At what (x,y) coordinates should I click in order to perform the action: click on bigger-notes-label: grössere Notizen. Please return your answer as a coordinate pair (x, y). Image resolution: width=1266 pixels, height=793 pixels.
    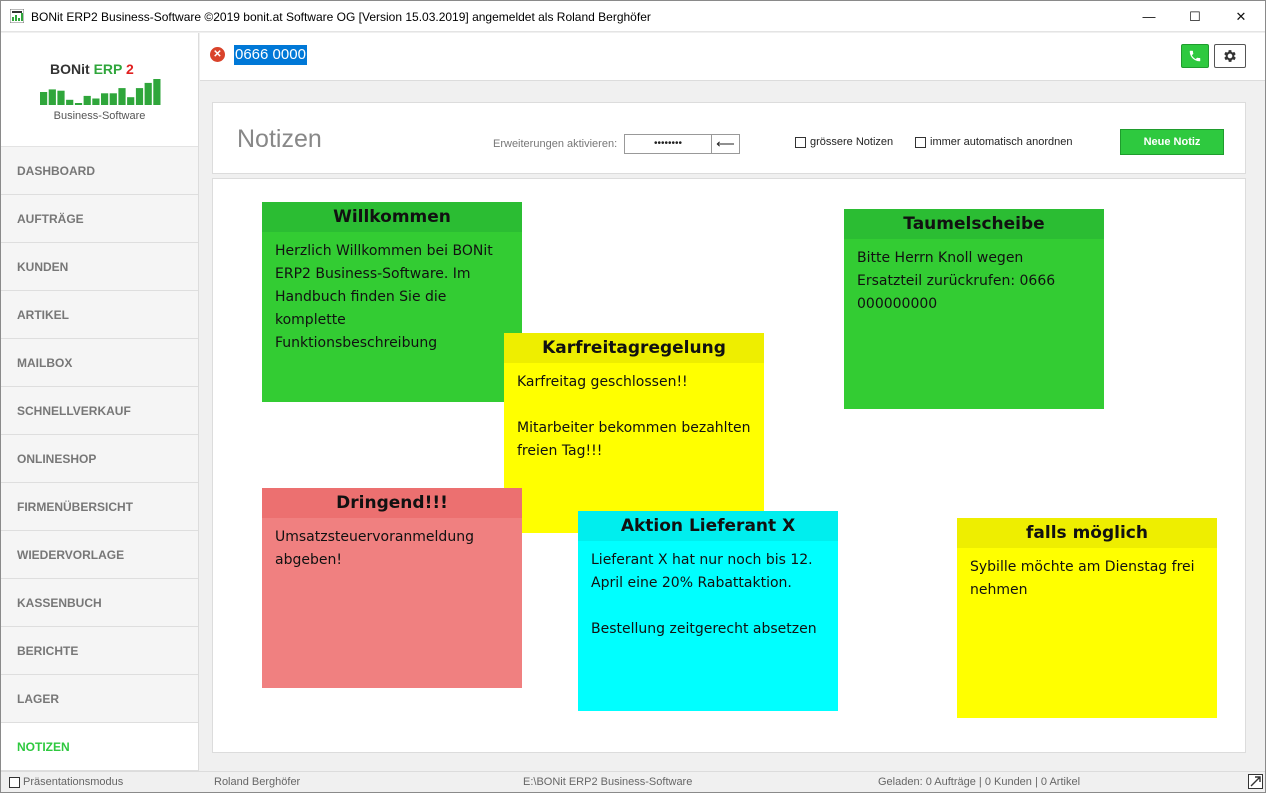
    Looking at the image, I should click on (852, 142).